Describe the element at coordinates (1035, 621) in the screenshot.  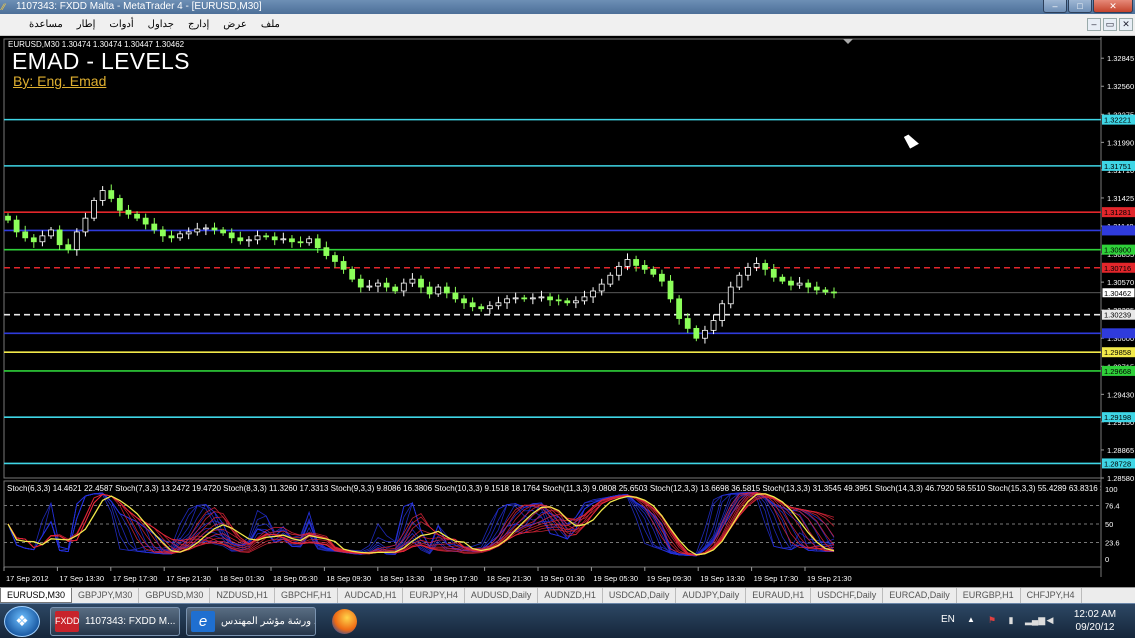
I see `signal-icon: ▂▄▆` at that location.